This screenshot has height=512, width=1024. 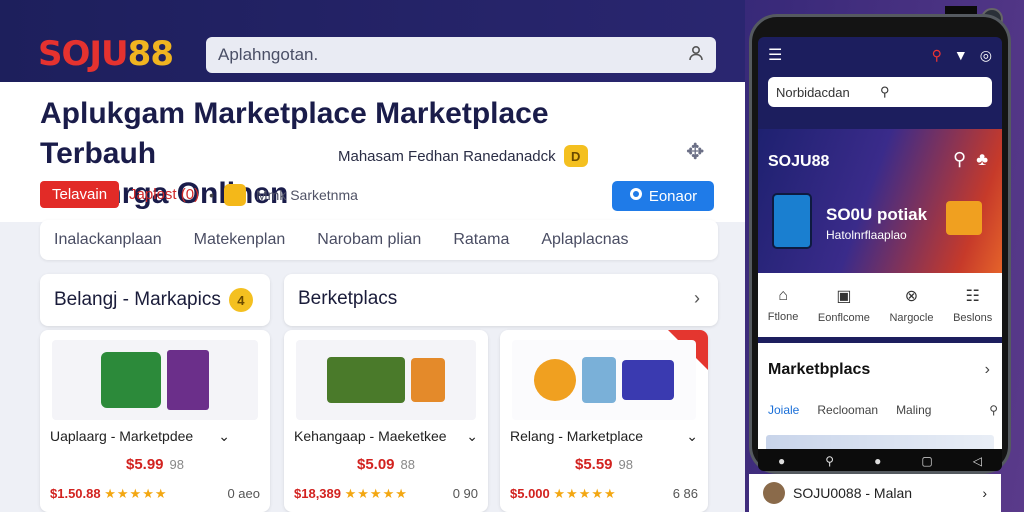 What do you see at coordinates (913, 410) in the screenshot?
I see `phone-tab-3: Maling` at bounding box center [913, 410].